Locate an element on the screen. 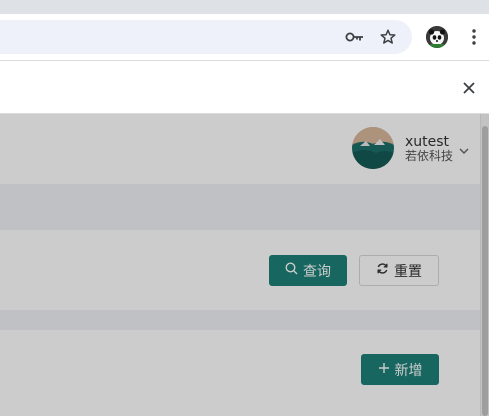 Image resolution: width=489 pixels, height=416 pixels. user-name: xutest is located at coordinates (427, 142).